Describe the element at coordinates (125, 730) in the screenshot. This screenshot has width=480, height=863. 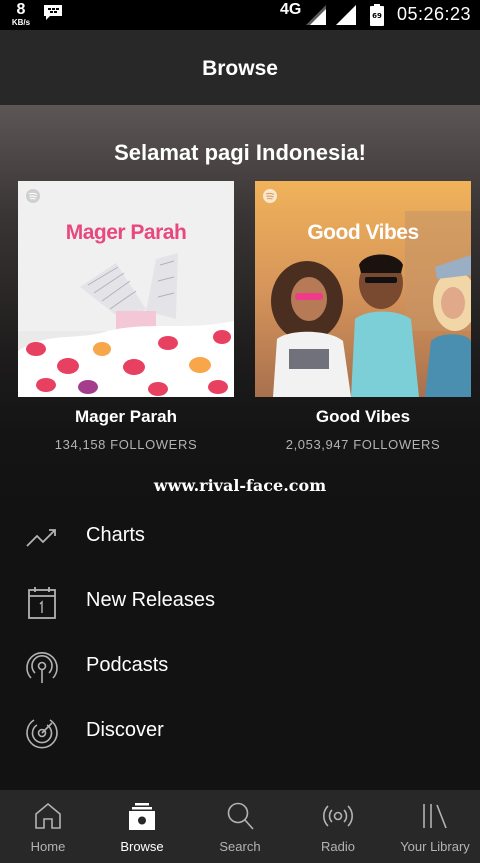
I see `menu-item-label: Discover` at that location.